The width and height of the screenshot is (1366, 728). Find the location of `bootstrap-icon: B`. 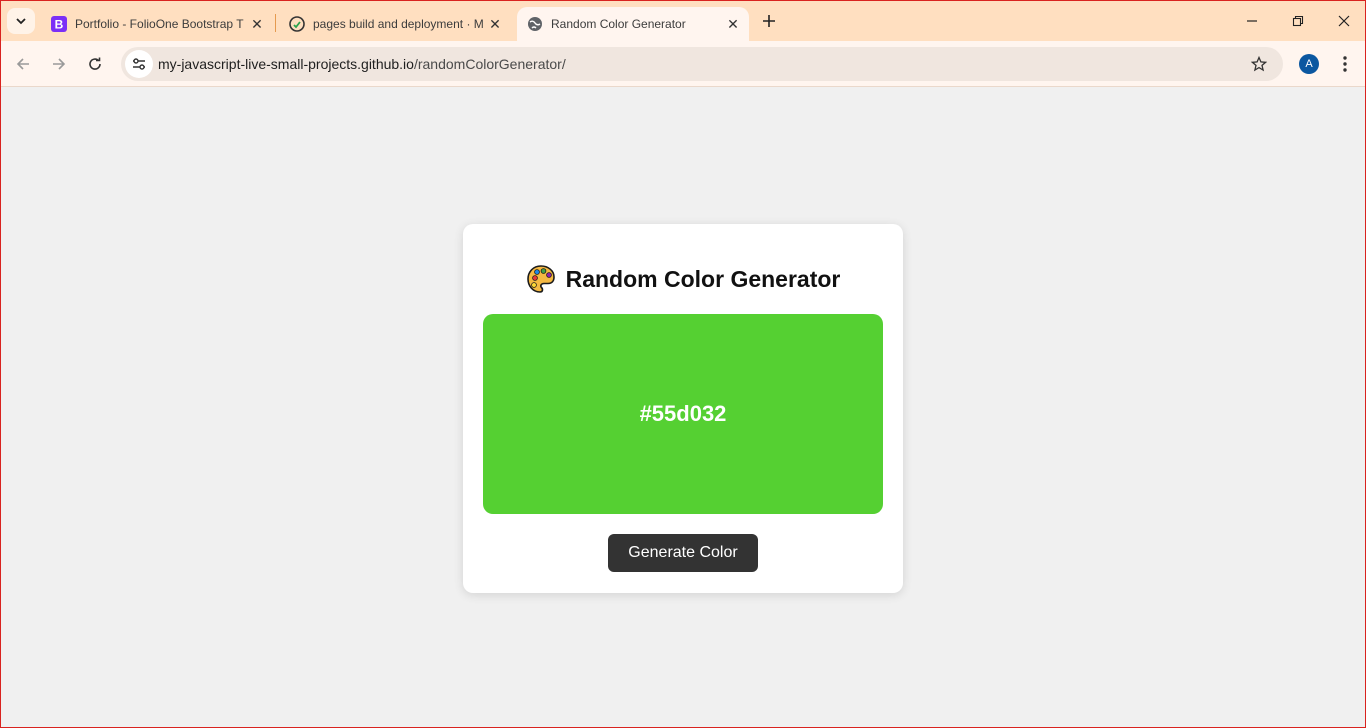

bootstrap-icon: B is located at coordinates (59, 24).